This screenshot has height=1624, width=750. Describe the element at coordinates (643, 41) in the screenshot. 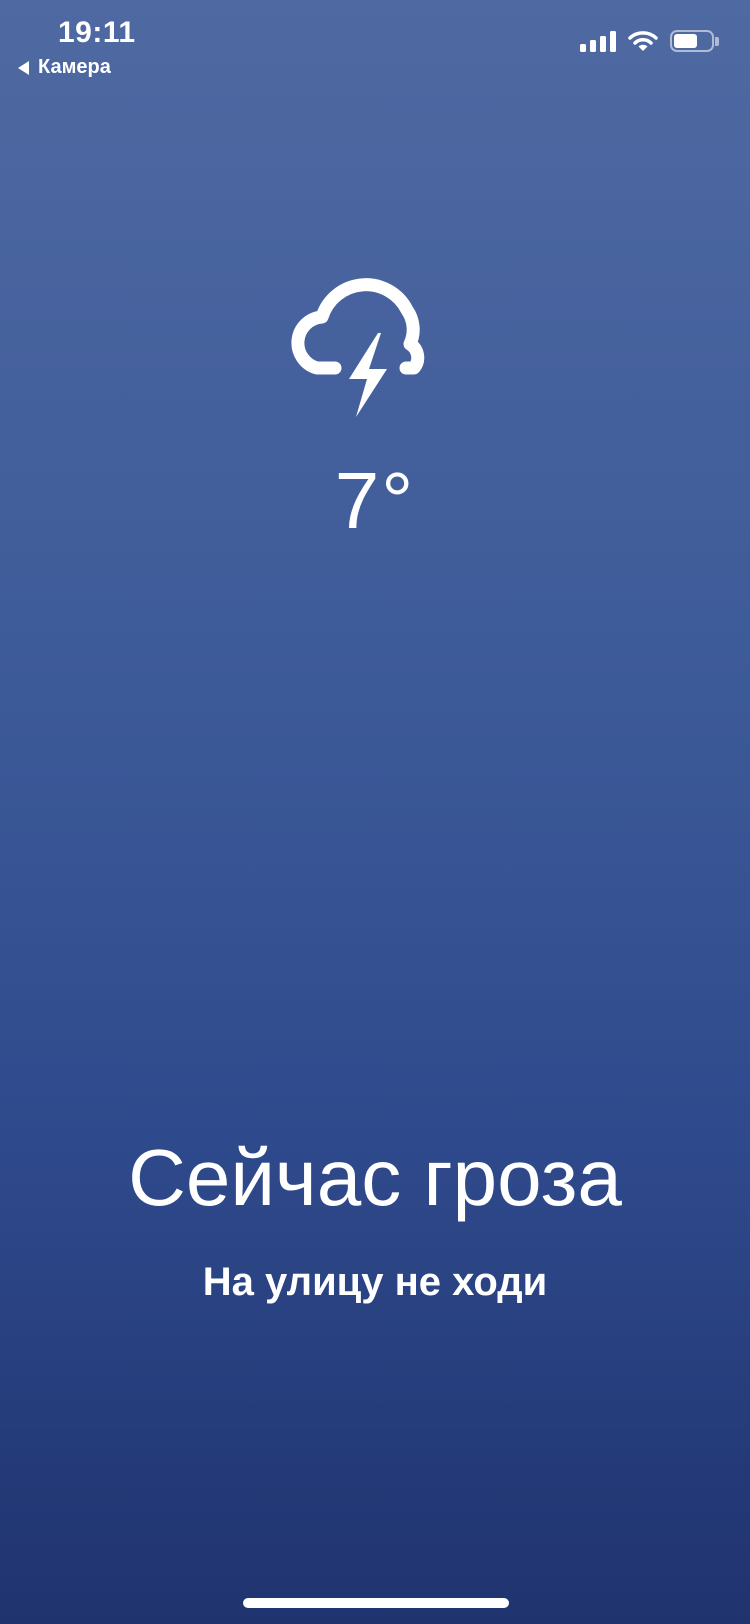

I see `wifi-icon` at that location.